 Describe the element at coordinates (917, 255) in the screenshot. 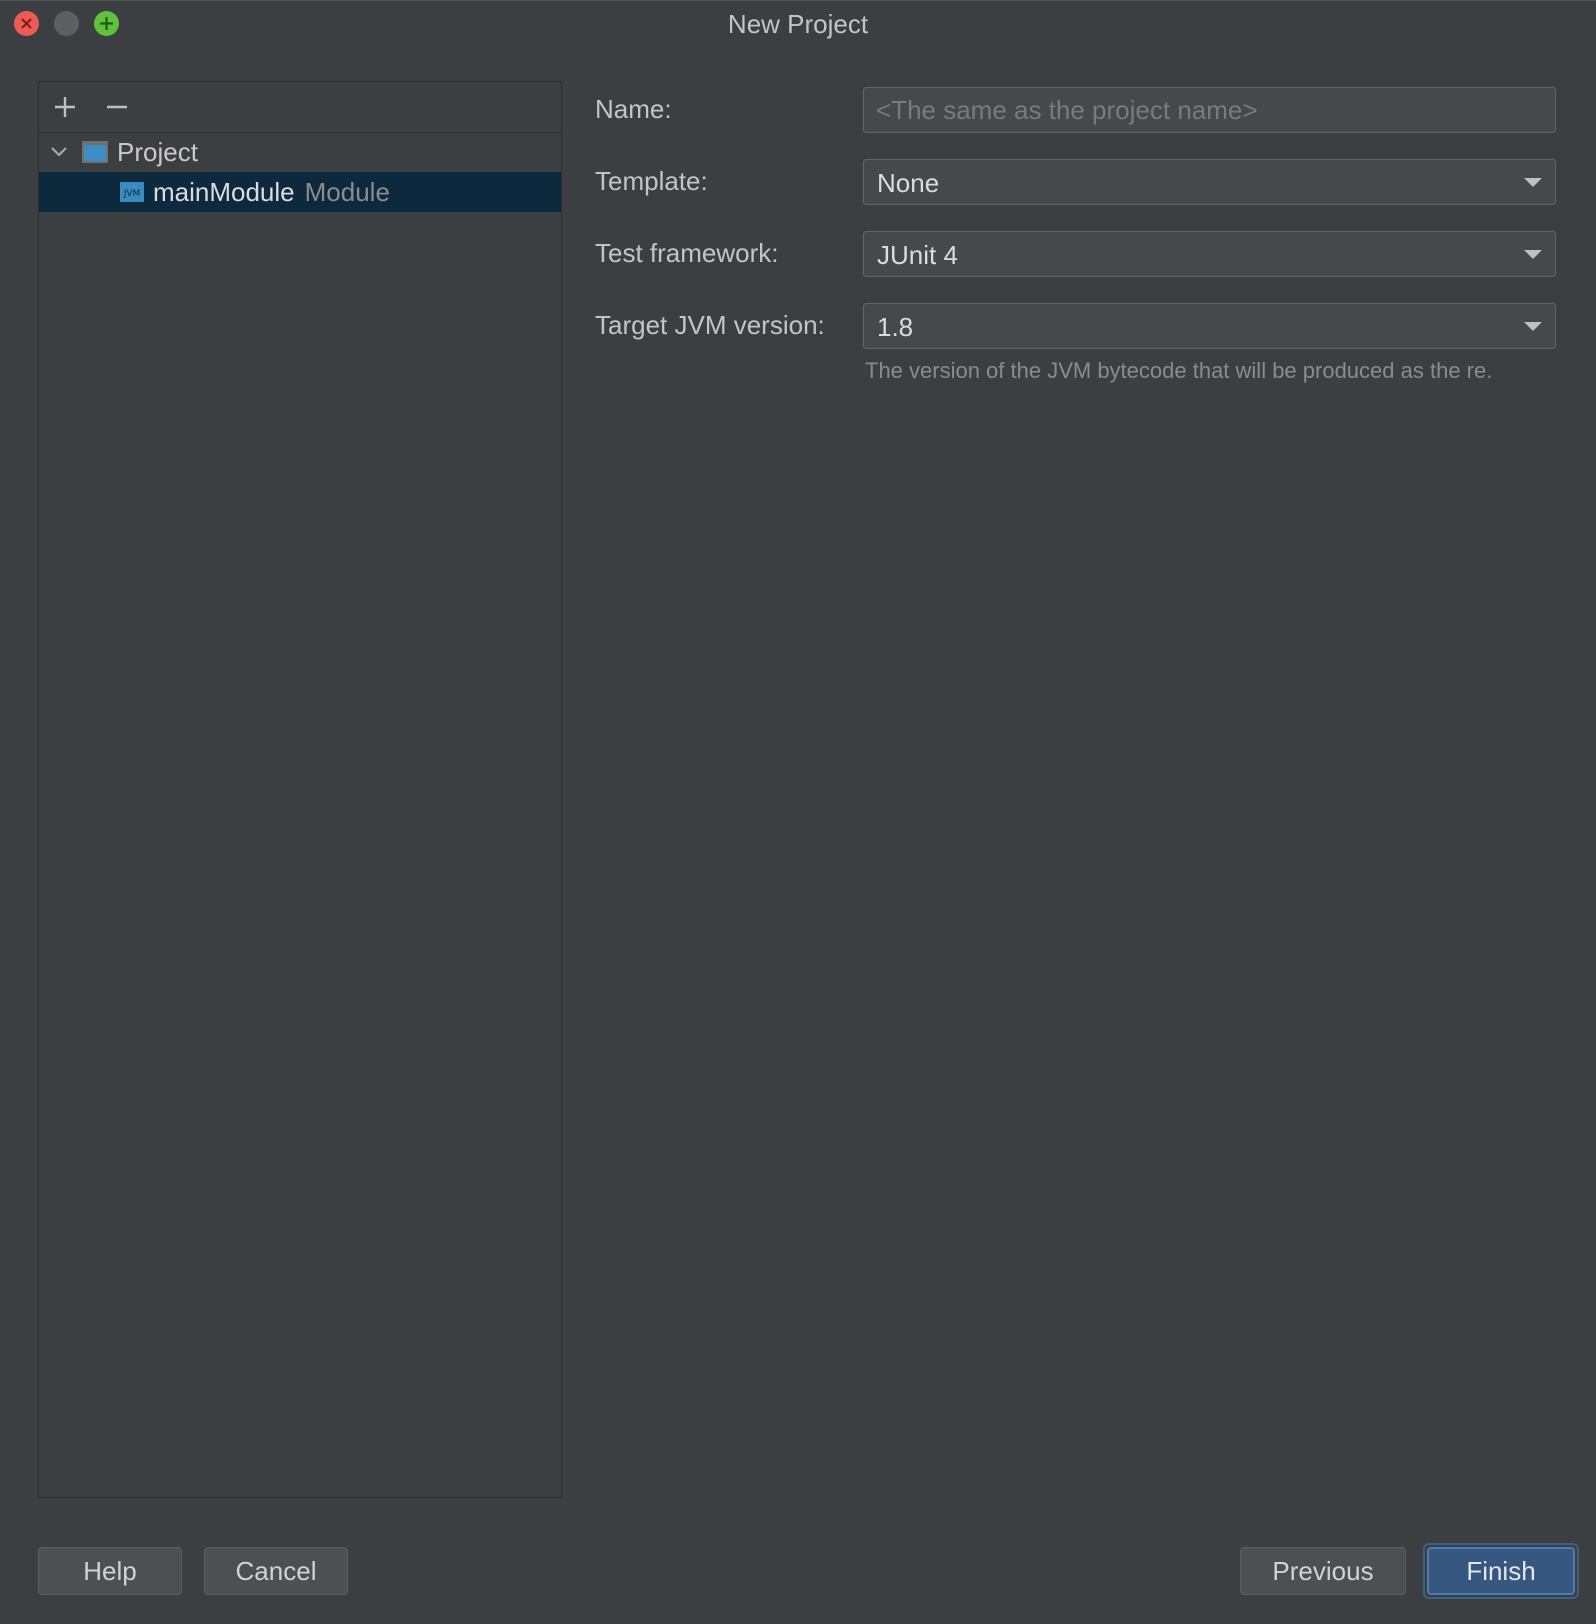

I see `test-framework-value: JUnit 4` at that location.